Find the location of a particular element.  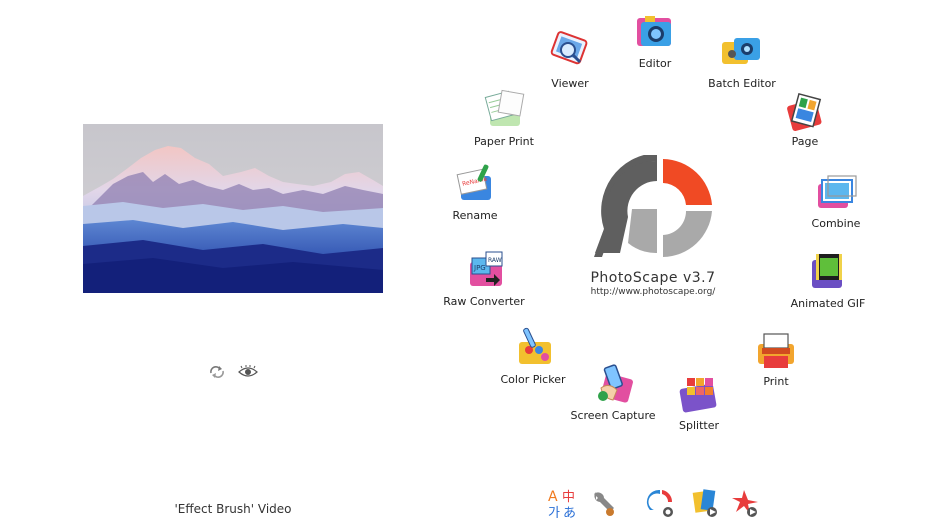

animated-gif-launcher: Animated GIF is located at coordinates (828, 280).